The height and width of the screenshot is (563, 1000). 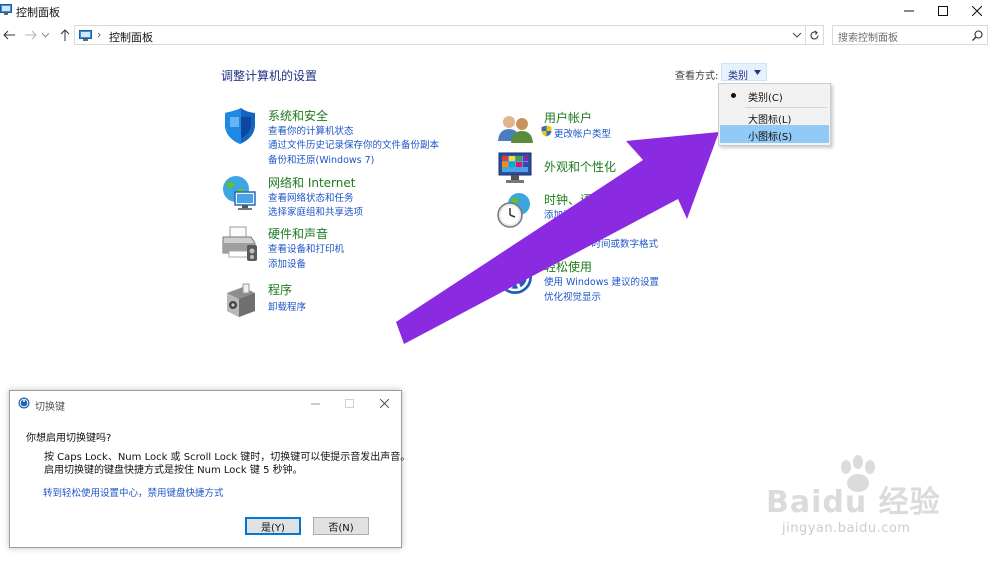 What do you see at coordinates (280, 289) in the screenshot?
I see `category-title: 程序` at bounding box center [280, 289].